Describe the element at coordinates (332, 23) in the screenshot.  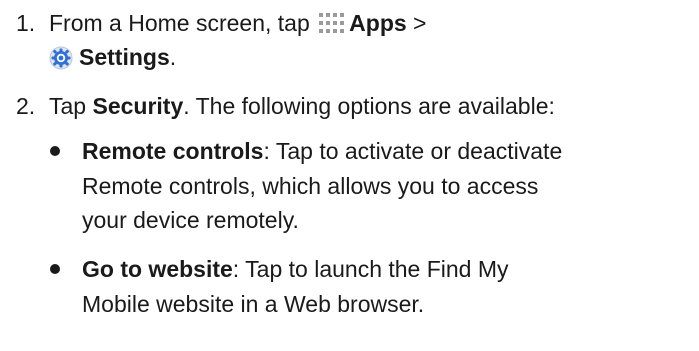
I see `apps-grid-icon` at that location.